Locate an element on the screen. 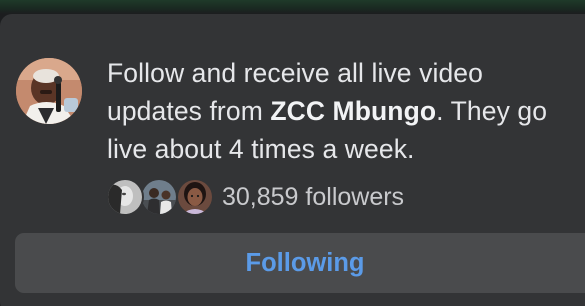 The image size is (585, 306). page-avatar-image is located at coordinates (49, 91).